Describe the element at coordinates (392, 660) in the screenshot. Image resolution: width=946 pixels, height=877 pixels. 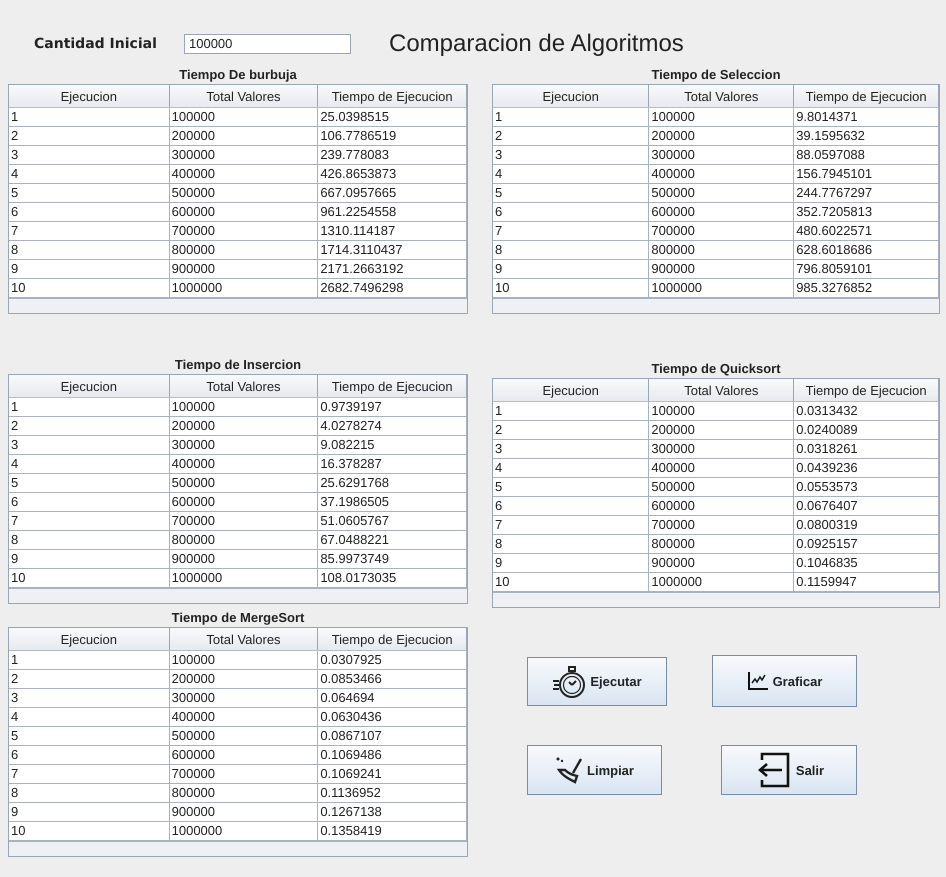
I see `table-cell: 0.0307925` at that location.